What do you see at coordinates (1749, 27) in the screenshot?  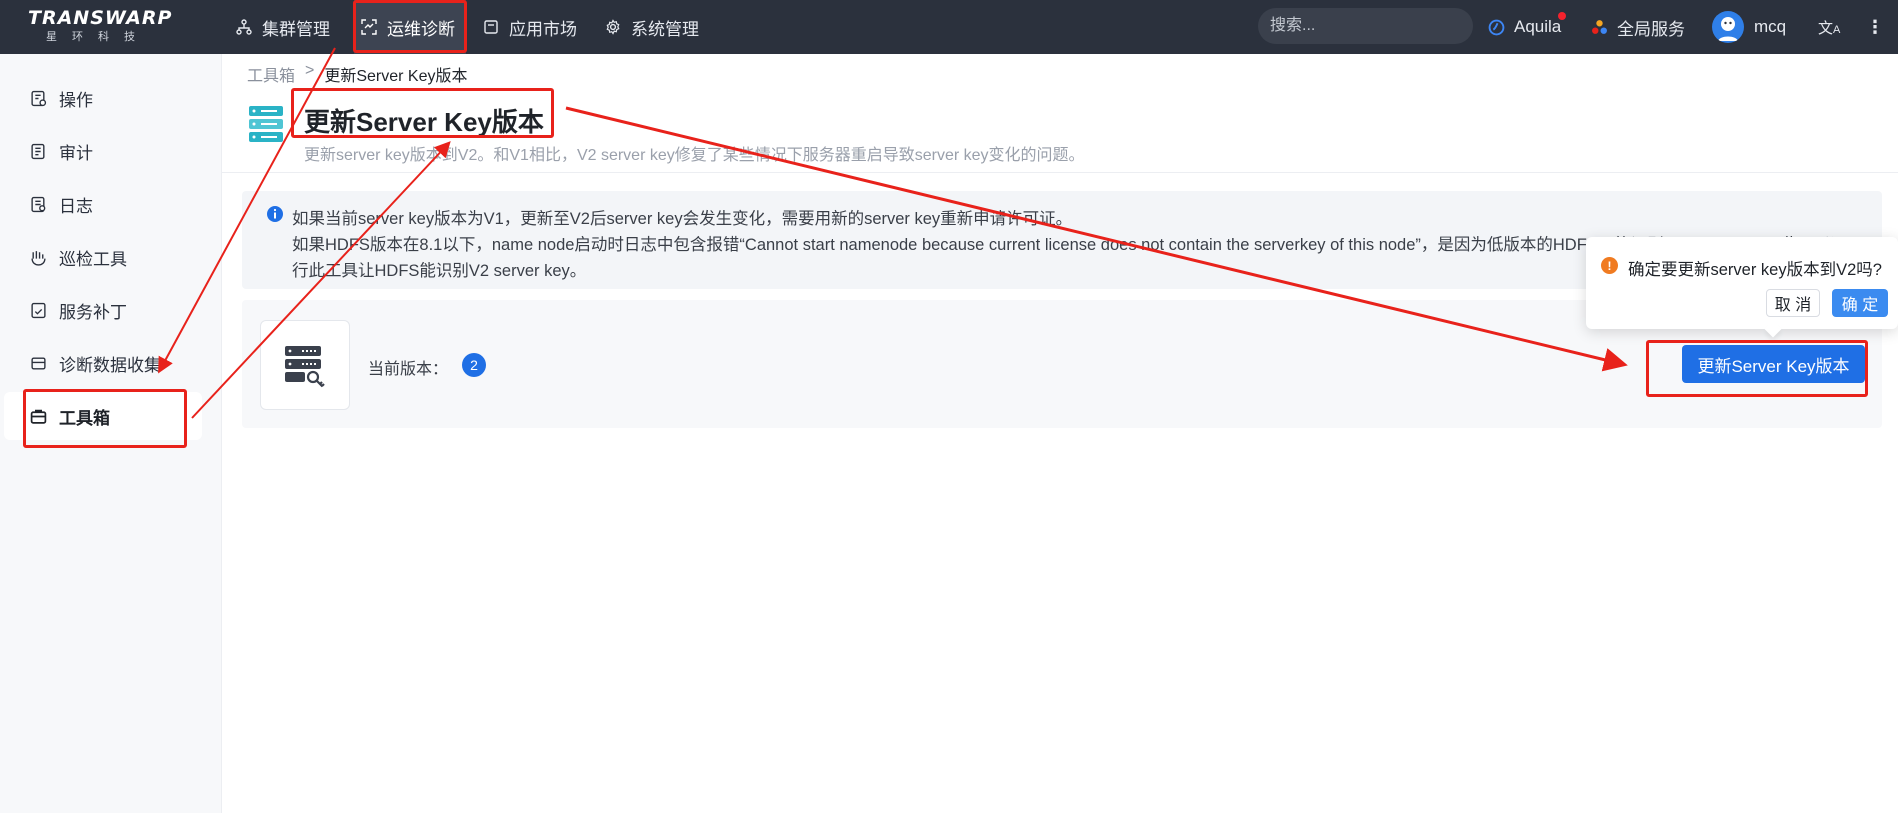 I see `user-menu: mcq` at bounding box center [1749, 27].